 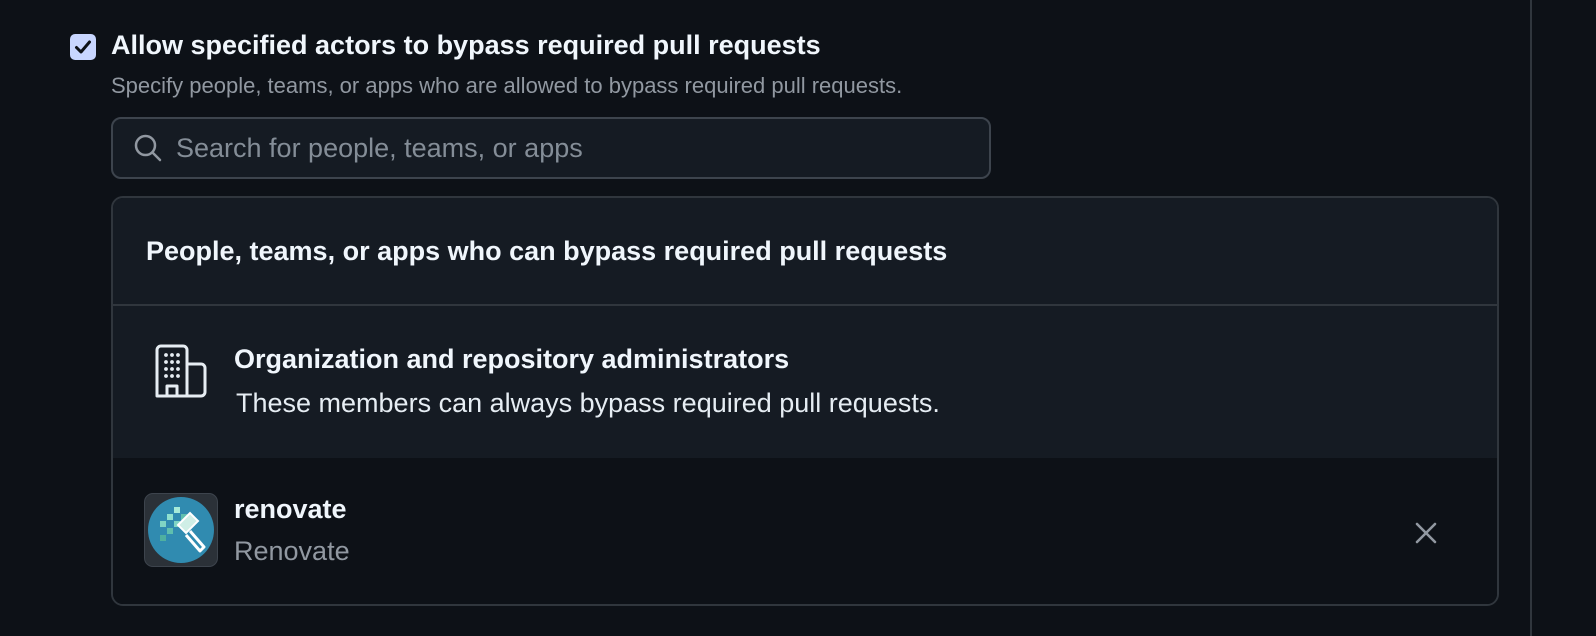 What do you see at coordinates (292, 551) in the screenshot?
I see `actor-login: Renovate` at bounding box center [292, 551].